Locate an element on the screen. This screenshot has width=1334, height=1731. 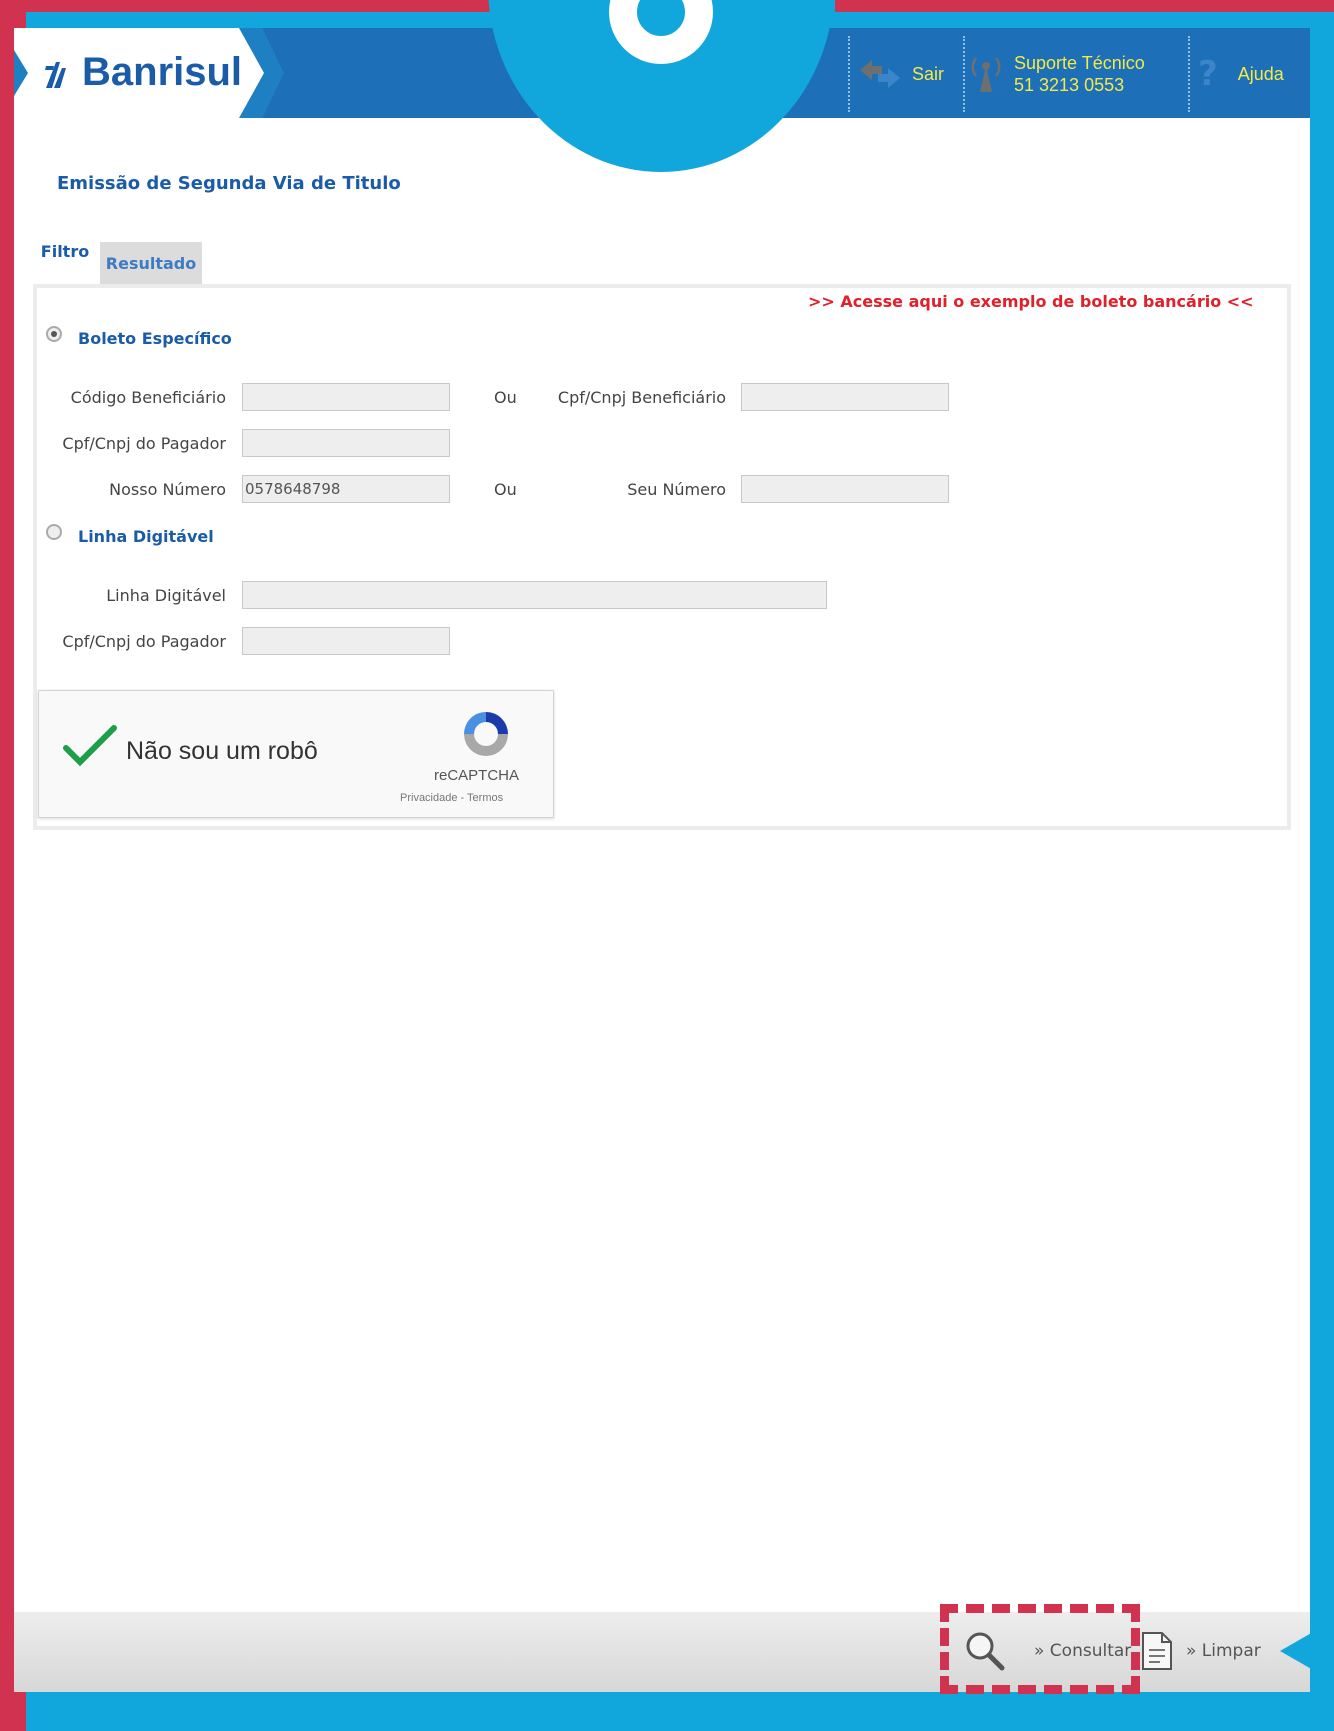
recaptcha-logo-icon is located at coordinates (486, 734).